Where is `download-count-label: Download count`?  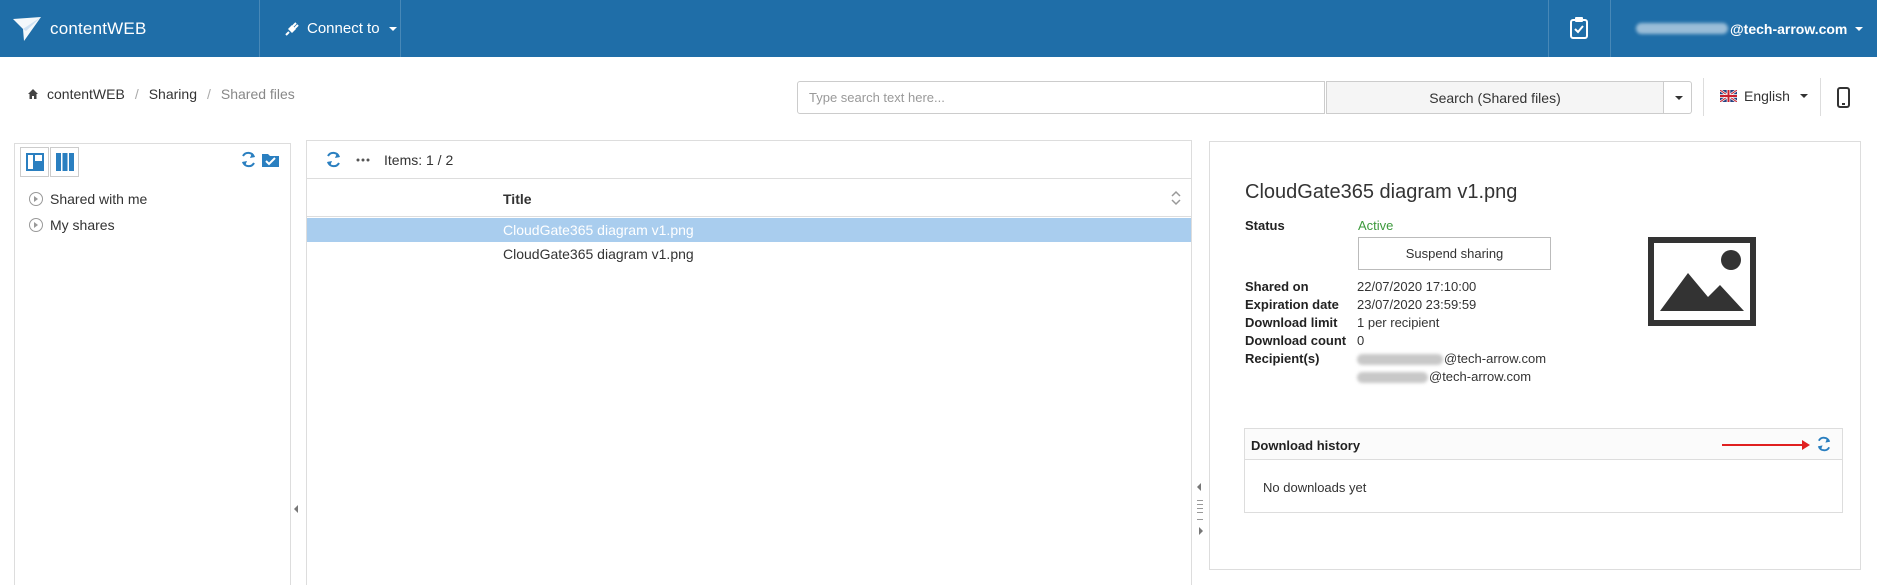
download-count-label: Download count is located at coordinates (1296, 340).